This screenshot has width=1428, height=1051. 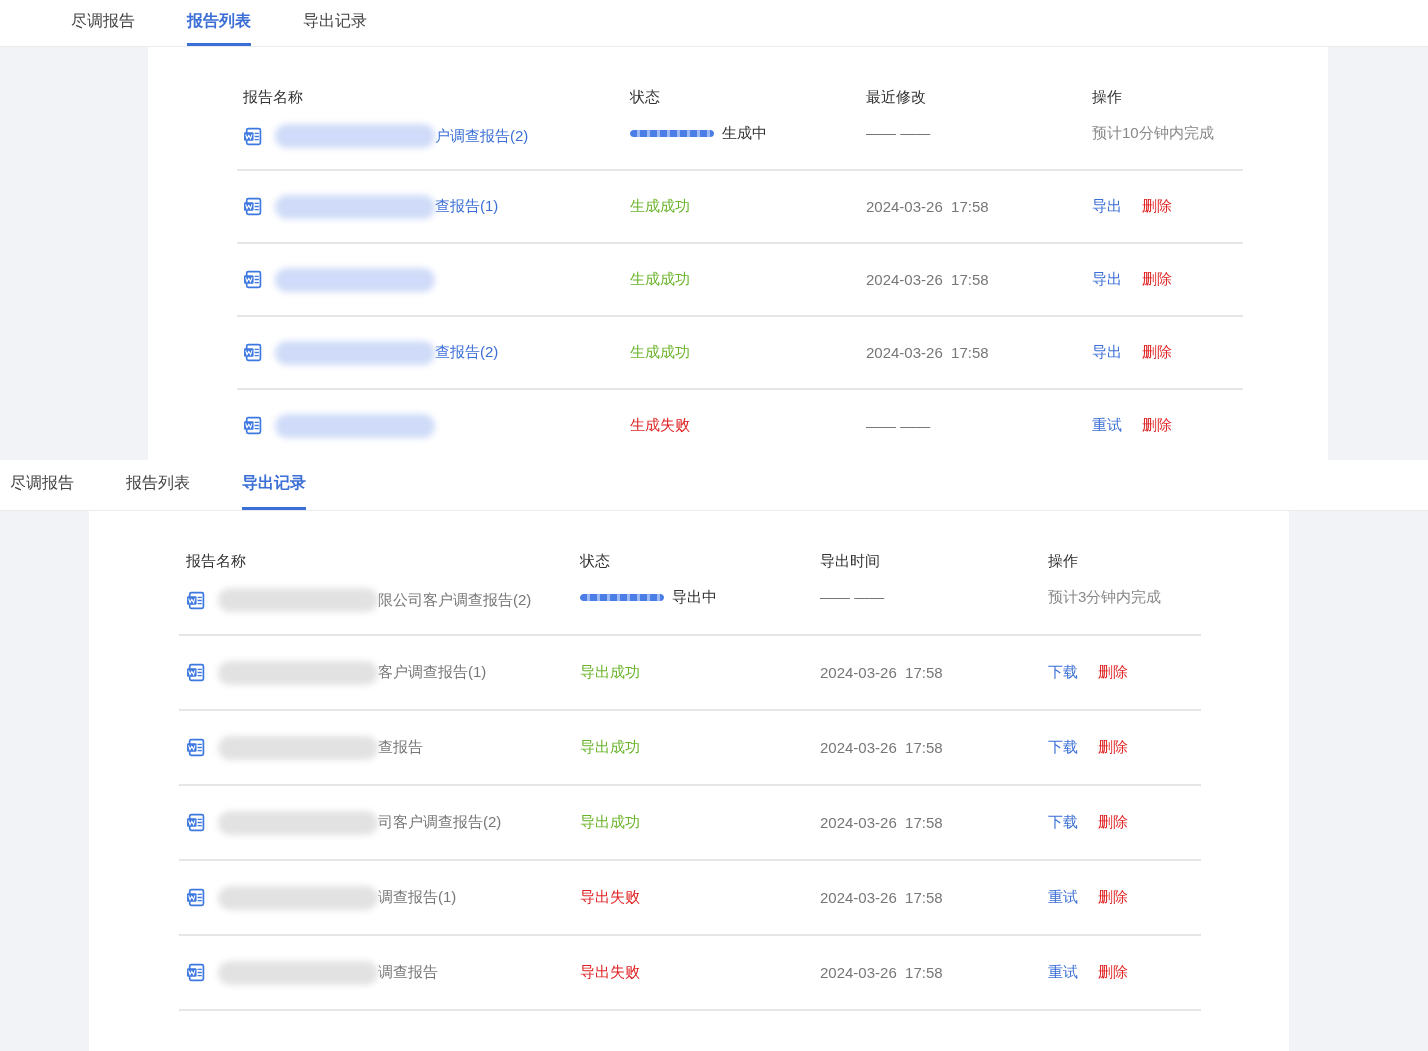 I want to click on tab: 导出记录, so click(x=335, y=23).